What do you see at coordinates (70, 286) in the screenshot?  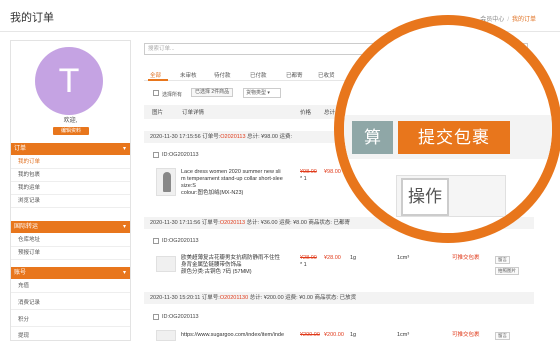 I see `sidebar-item-recharge: 充值` at bounding box center [70, 286].